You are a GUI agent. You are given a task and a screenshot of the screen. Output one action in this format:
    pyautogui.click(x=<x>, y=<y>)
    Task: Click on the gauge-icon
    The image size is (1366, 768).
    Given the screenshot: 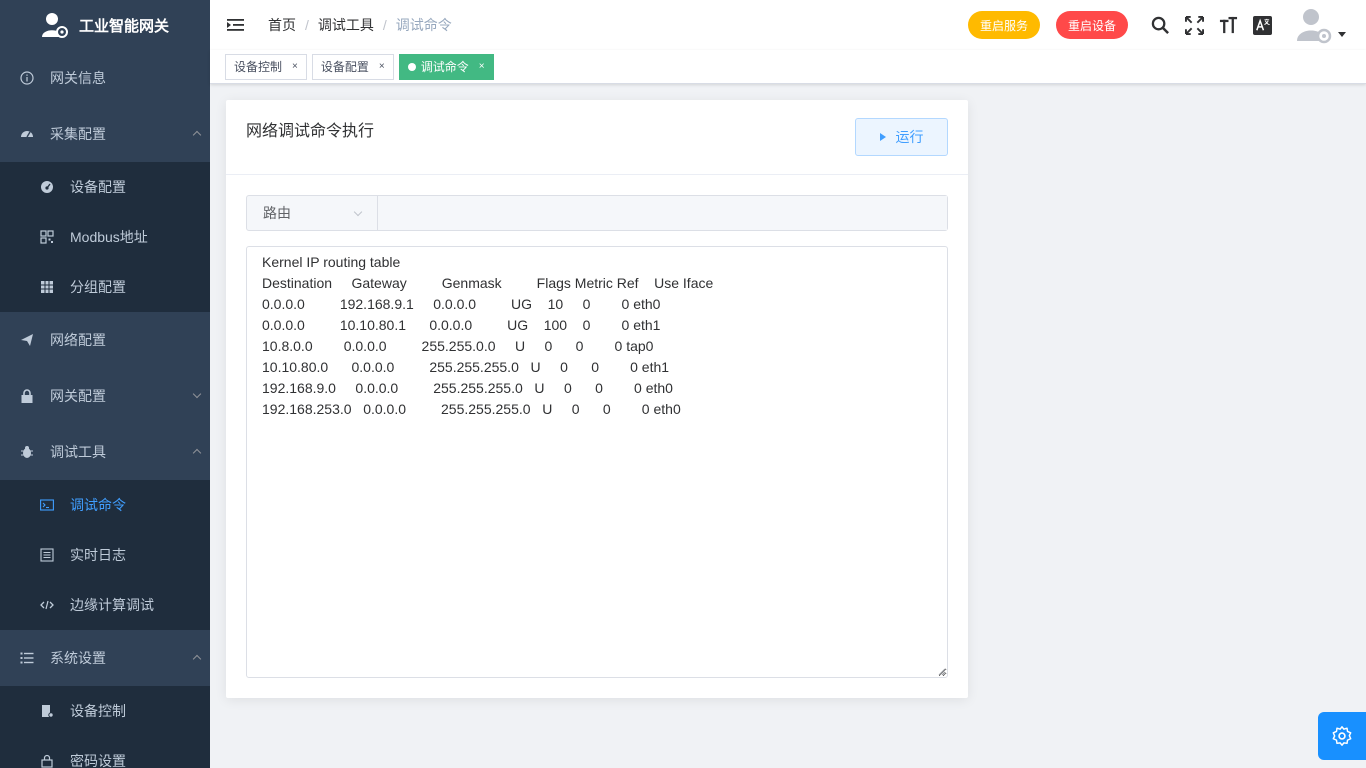 What is the action you would take?
    pyautogui.click(x=47, y=187)
    